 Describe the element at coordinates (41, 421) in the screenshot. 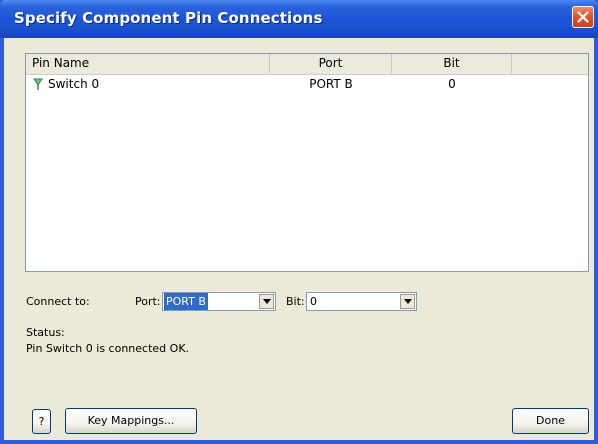

I see `help-button: ?` at that location.